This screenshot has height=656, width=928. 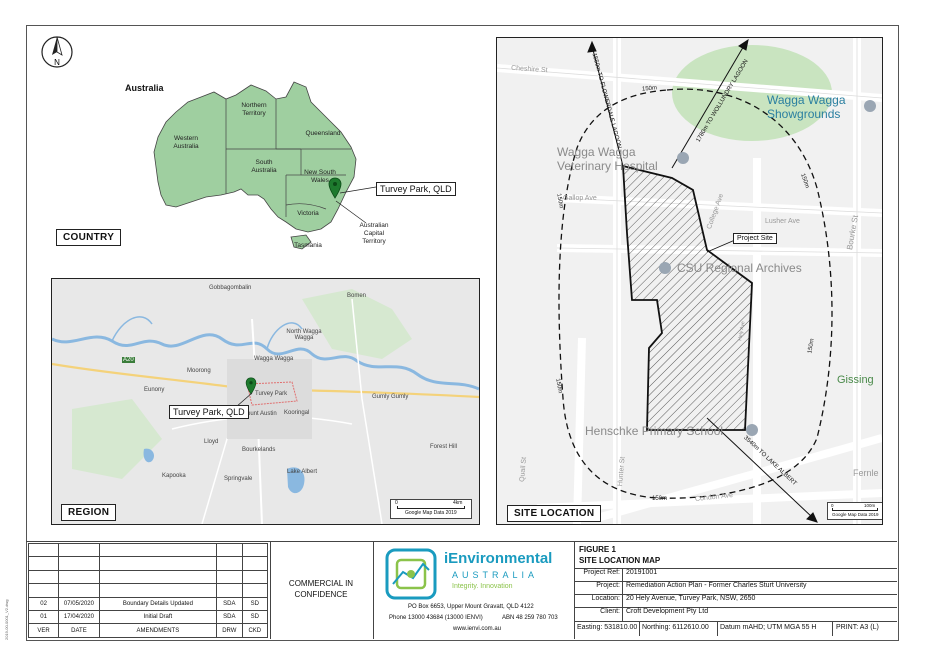 What do you see at coordinates (530, 618) in the screenshot?
I see `company-abn: ABN 48 259 780 703` at bounding box center [530, 618].